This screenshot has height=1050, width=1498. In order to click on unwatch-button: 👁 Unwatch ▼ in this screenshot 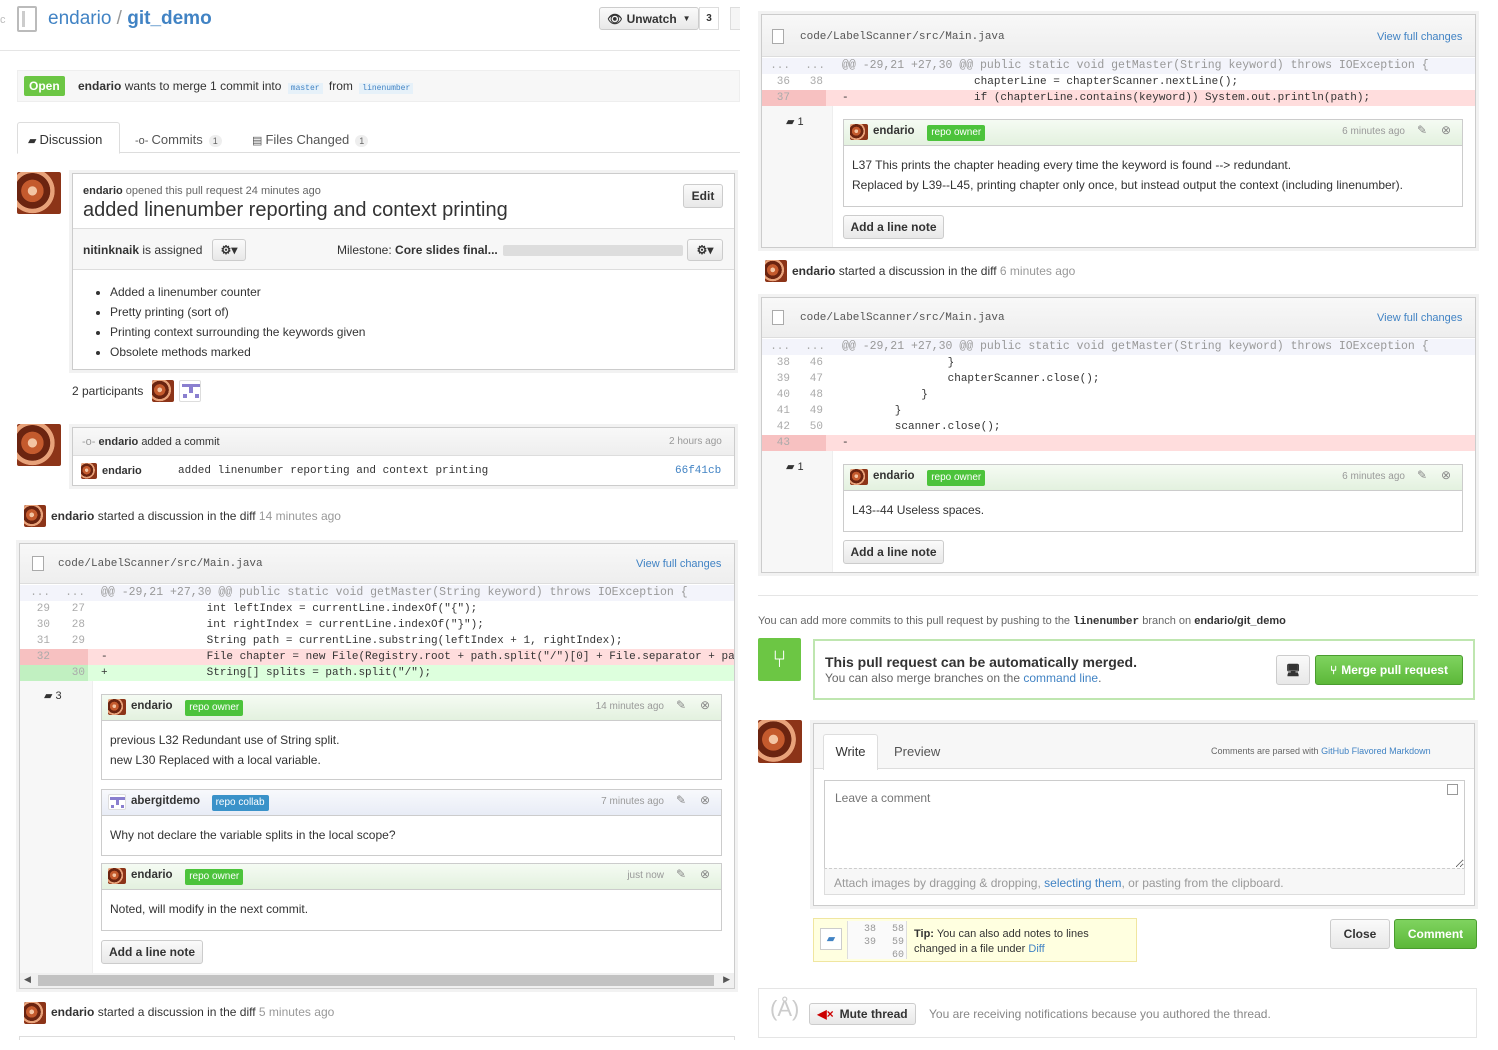, I will do `click(649, 18)`.